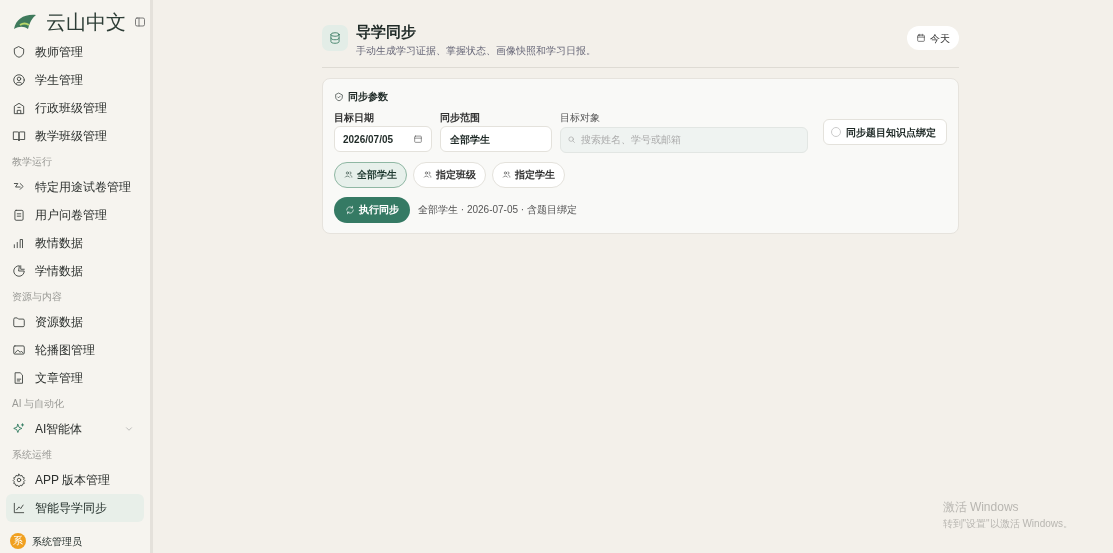 Image resolution: width=1113 pixels, height=553 pixels. What do you see at coordinates (18, 541) in the screenshot?
I see `avatar: 系` at bounding box center [18, 541].